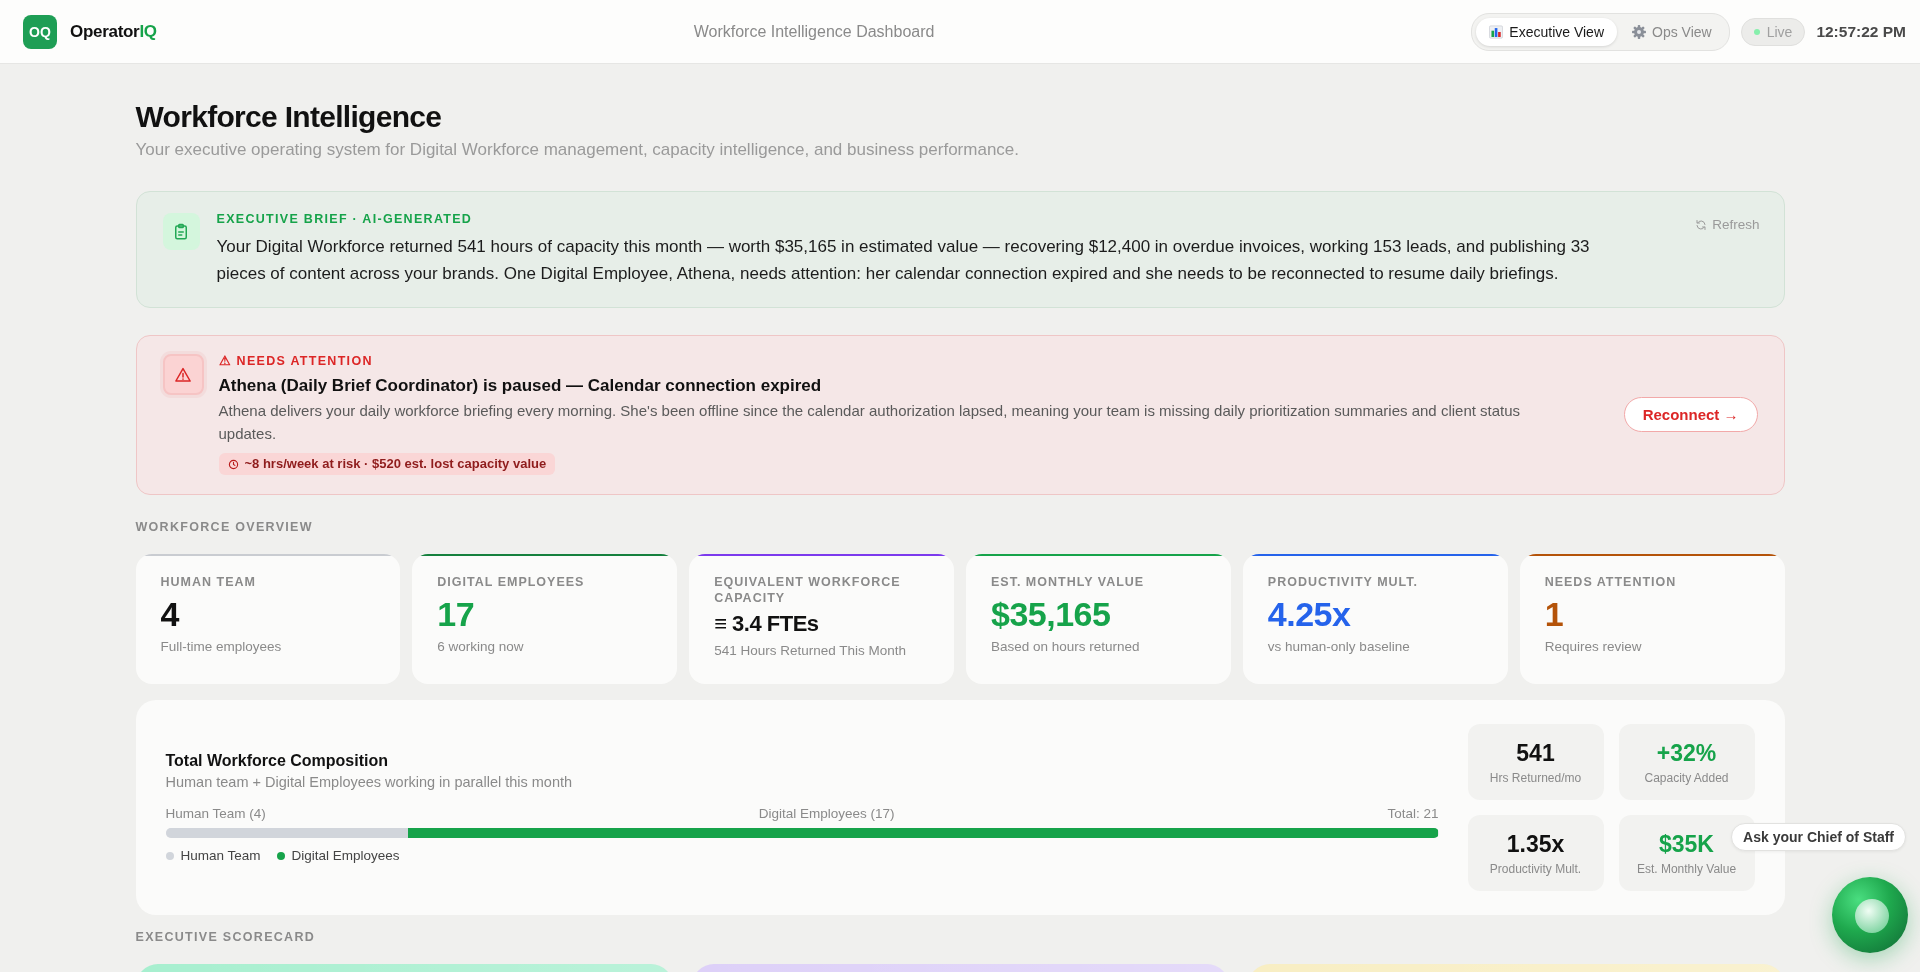 This screenshot has height=972, width=1920. I want to click on kpi-note: vs human-only baseline, so click(1339, 647).